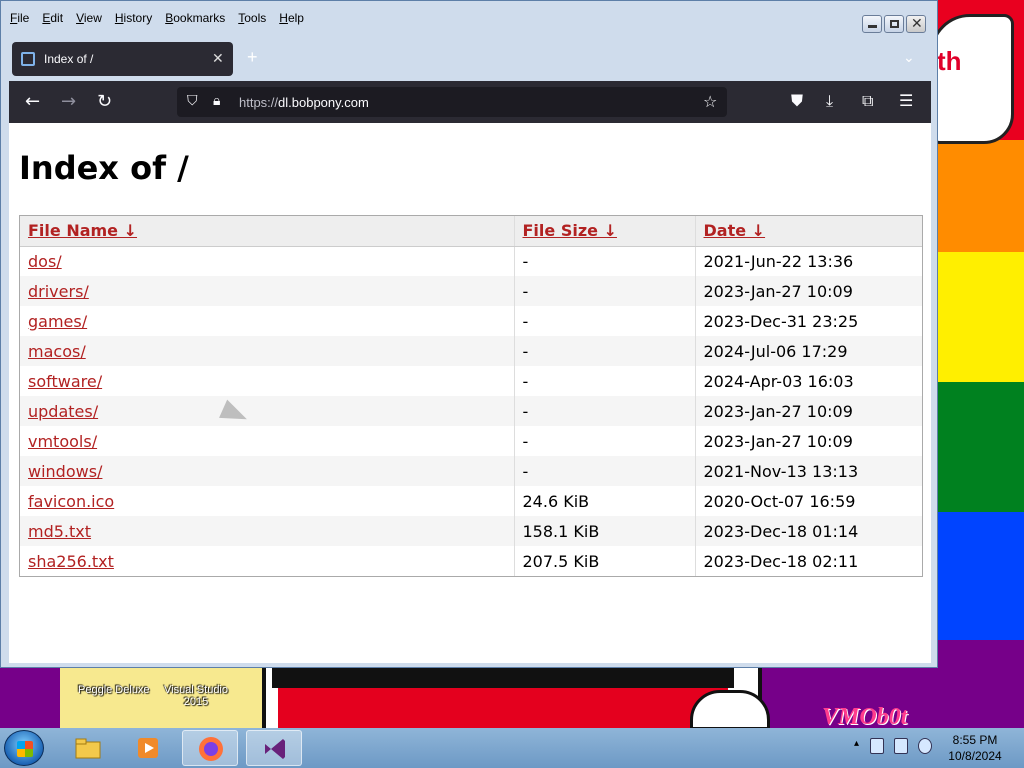 The width and height of the screenshot is (1024, 768). What do you see at coordinates (975, 748) in the screenshot?
I see `system-clock: 8:55 PM 10/8/2024` at bounding box center [975, 748].